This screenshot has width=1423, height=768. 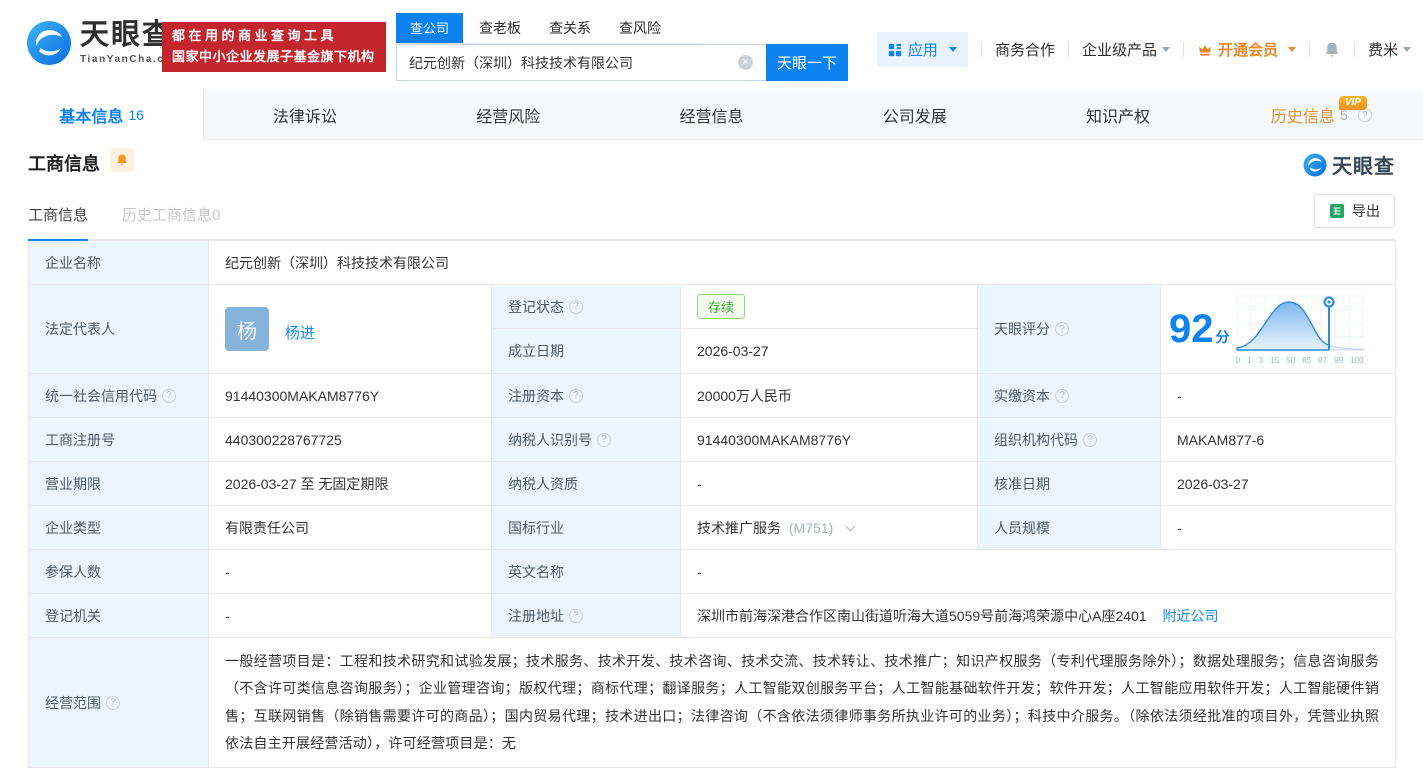 I want to click on taxpayer-quality-value: -, so click(x=829, y=483).